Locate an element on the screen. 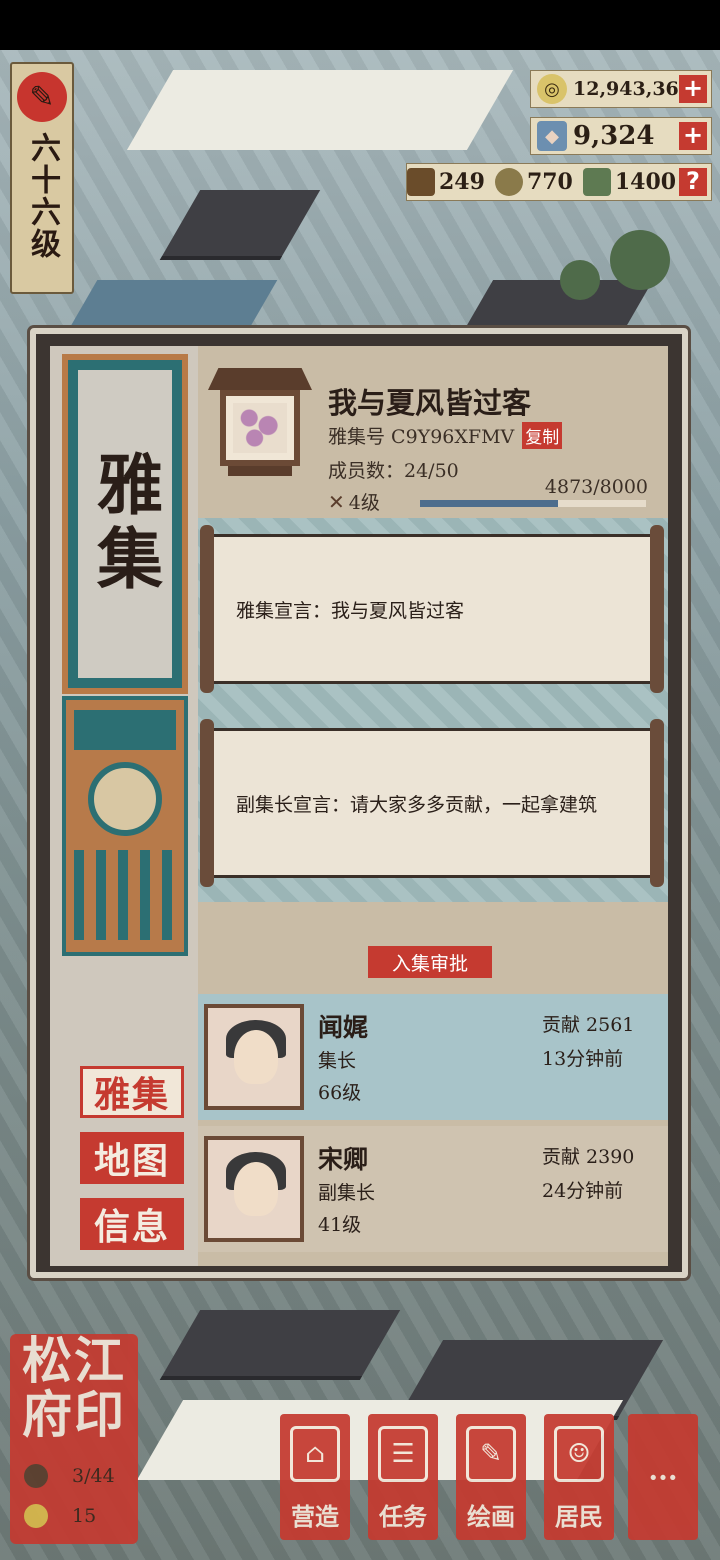 The width and height of the screenshot is (720, 1560). gourd-ornament is located at coordinates (125, 799).